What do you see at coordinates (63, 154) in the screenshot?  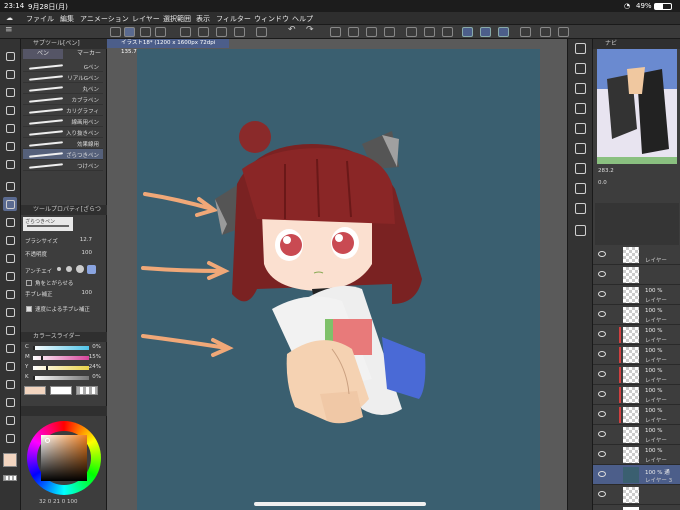 I see `brush-item: ざらつきペン` at bounding box center [63, 154].